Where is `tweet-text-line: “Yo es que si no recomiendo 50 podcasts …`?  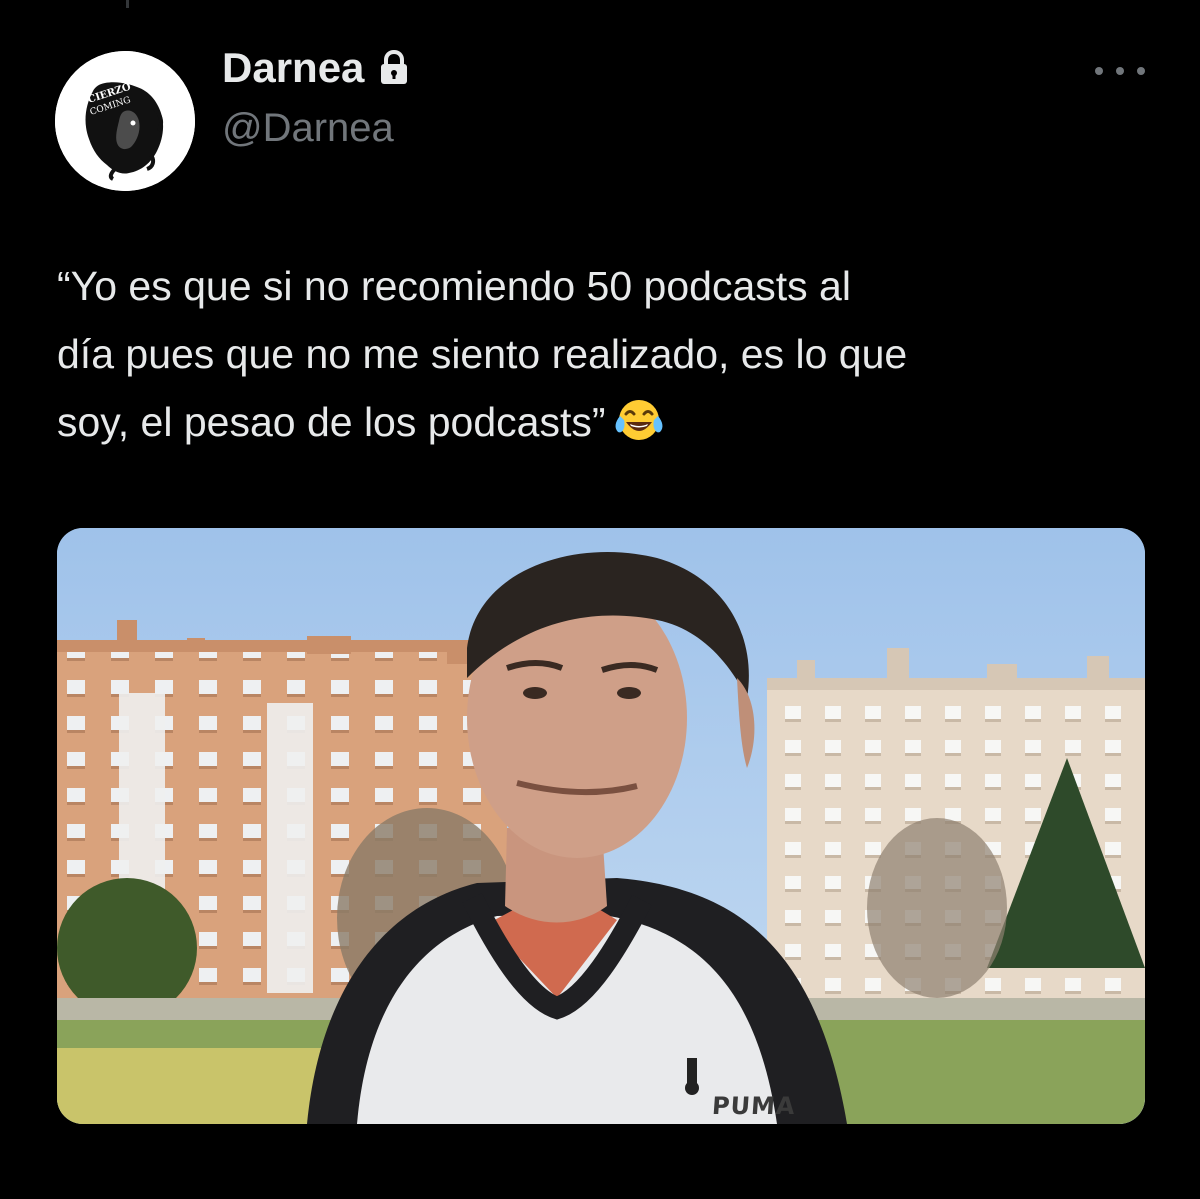 tweet-text-line: “Yo es que si no recomiendo 50 podcasts … is located at coordinates (454, 286).